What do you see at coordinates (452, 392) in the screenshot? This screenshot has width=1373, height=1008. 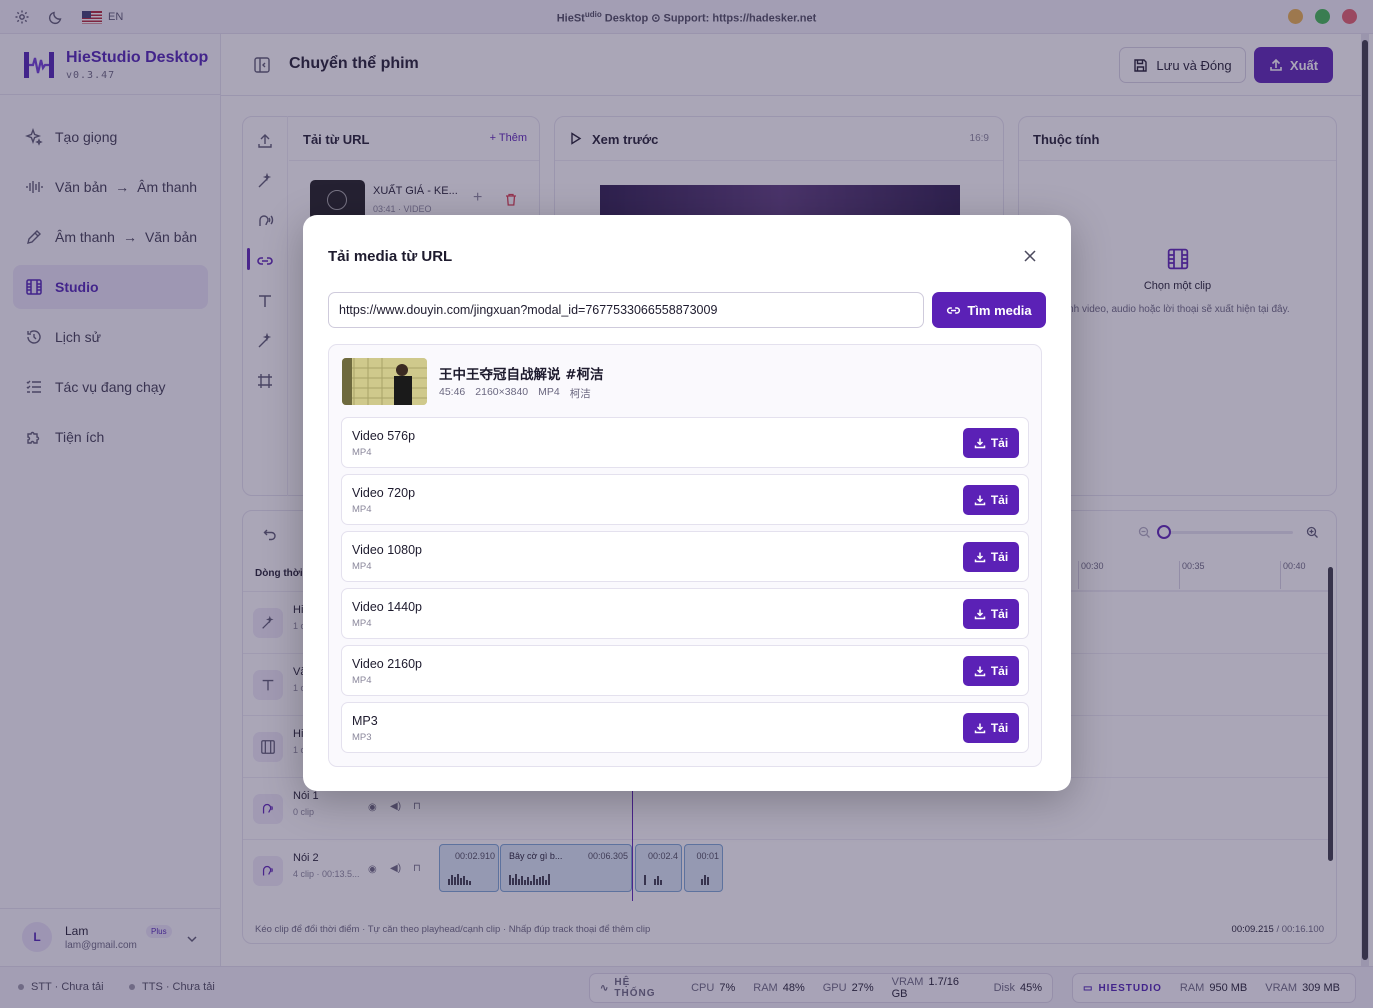 I see `result-duration: 45:46` at bounding box center [452, 392].